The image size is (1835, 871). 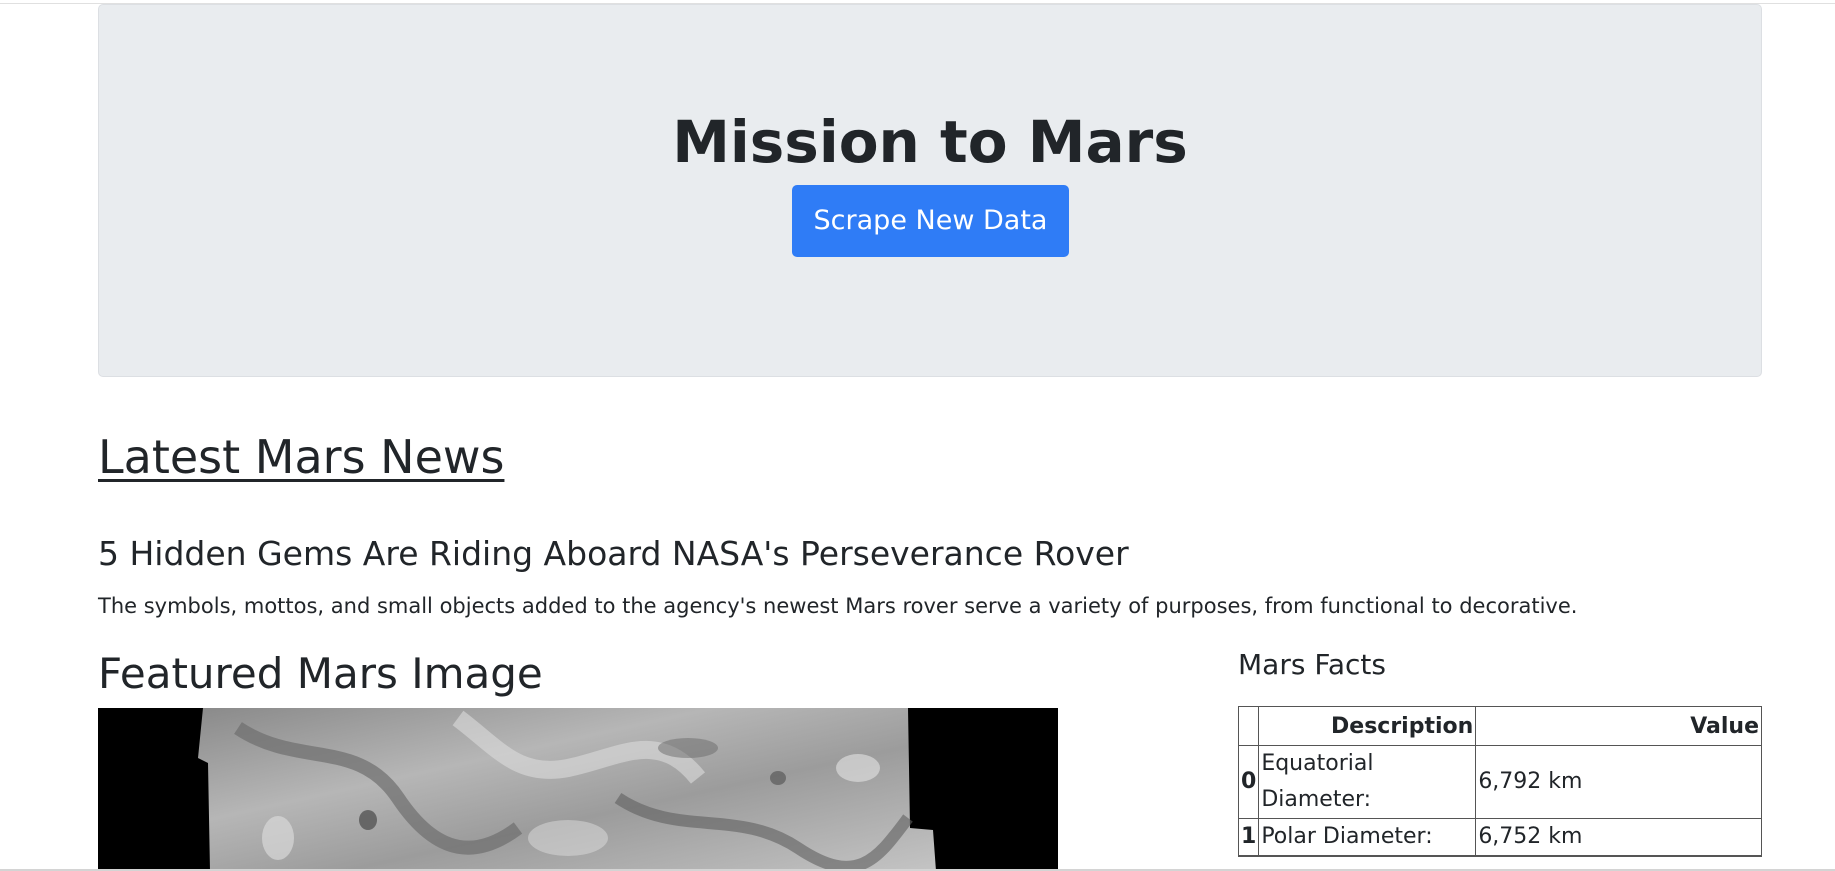 What do you see at coordinates (1248, 856) in the screenshot?
I see `row-index` at bounding box center [1248, 856].